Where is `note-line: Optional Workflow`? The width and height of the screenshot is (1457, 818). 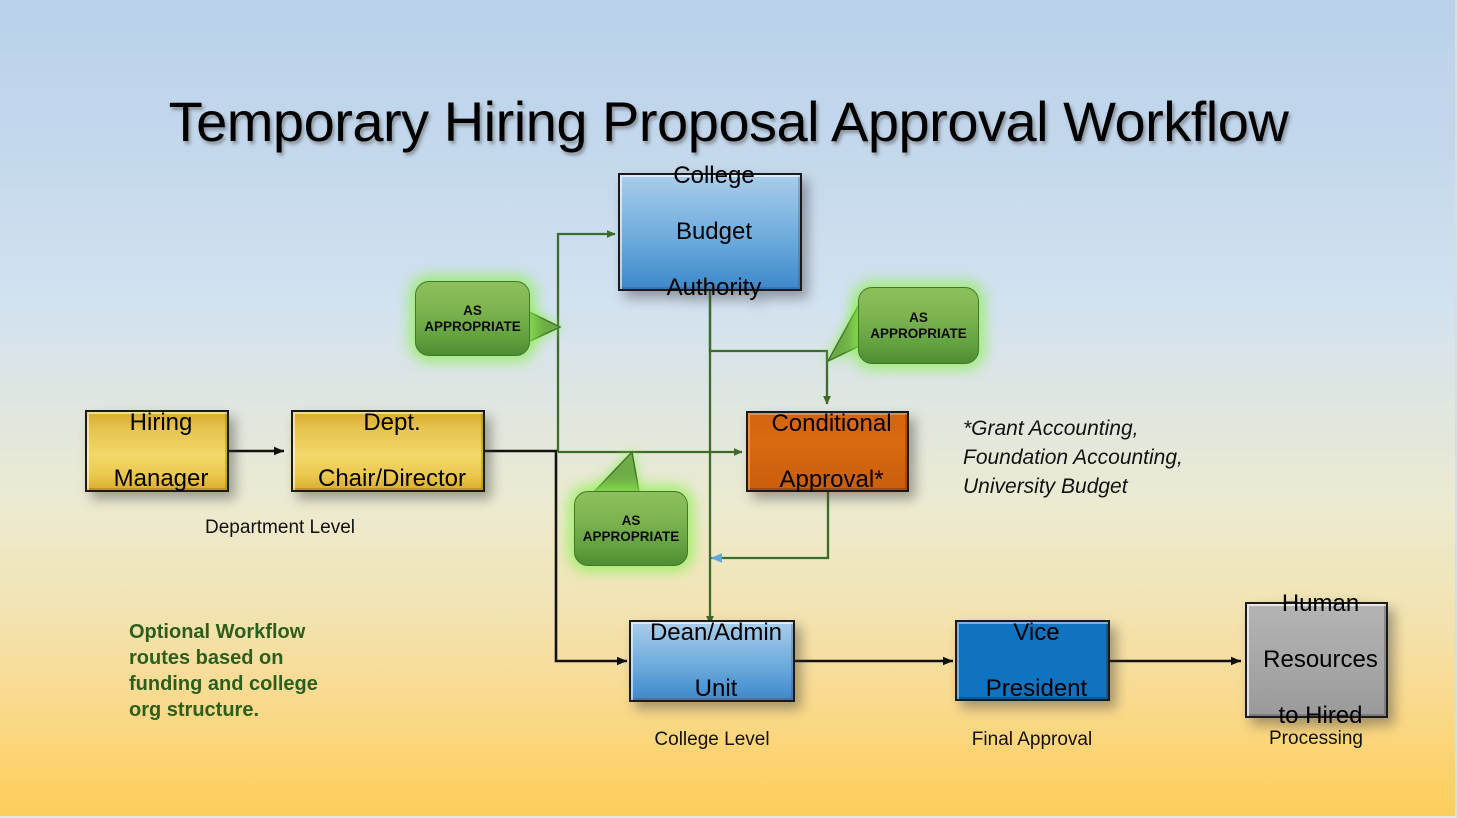
note-line: Optional Workflow is located at coordinates (217, 632).